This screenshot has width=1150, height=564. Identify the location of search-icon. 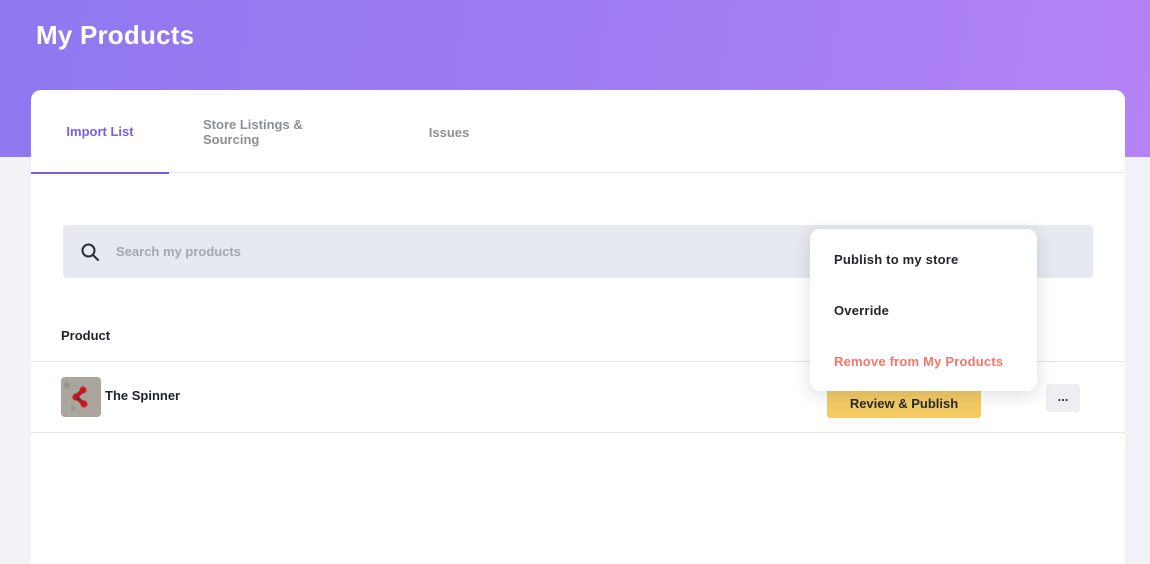
(90, 252).